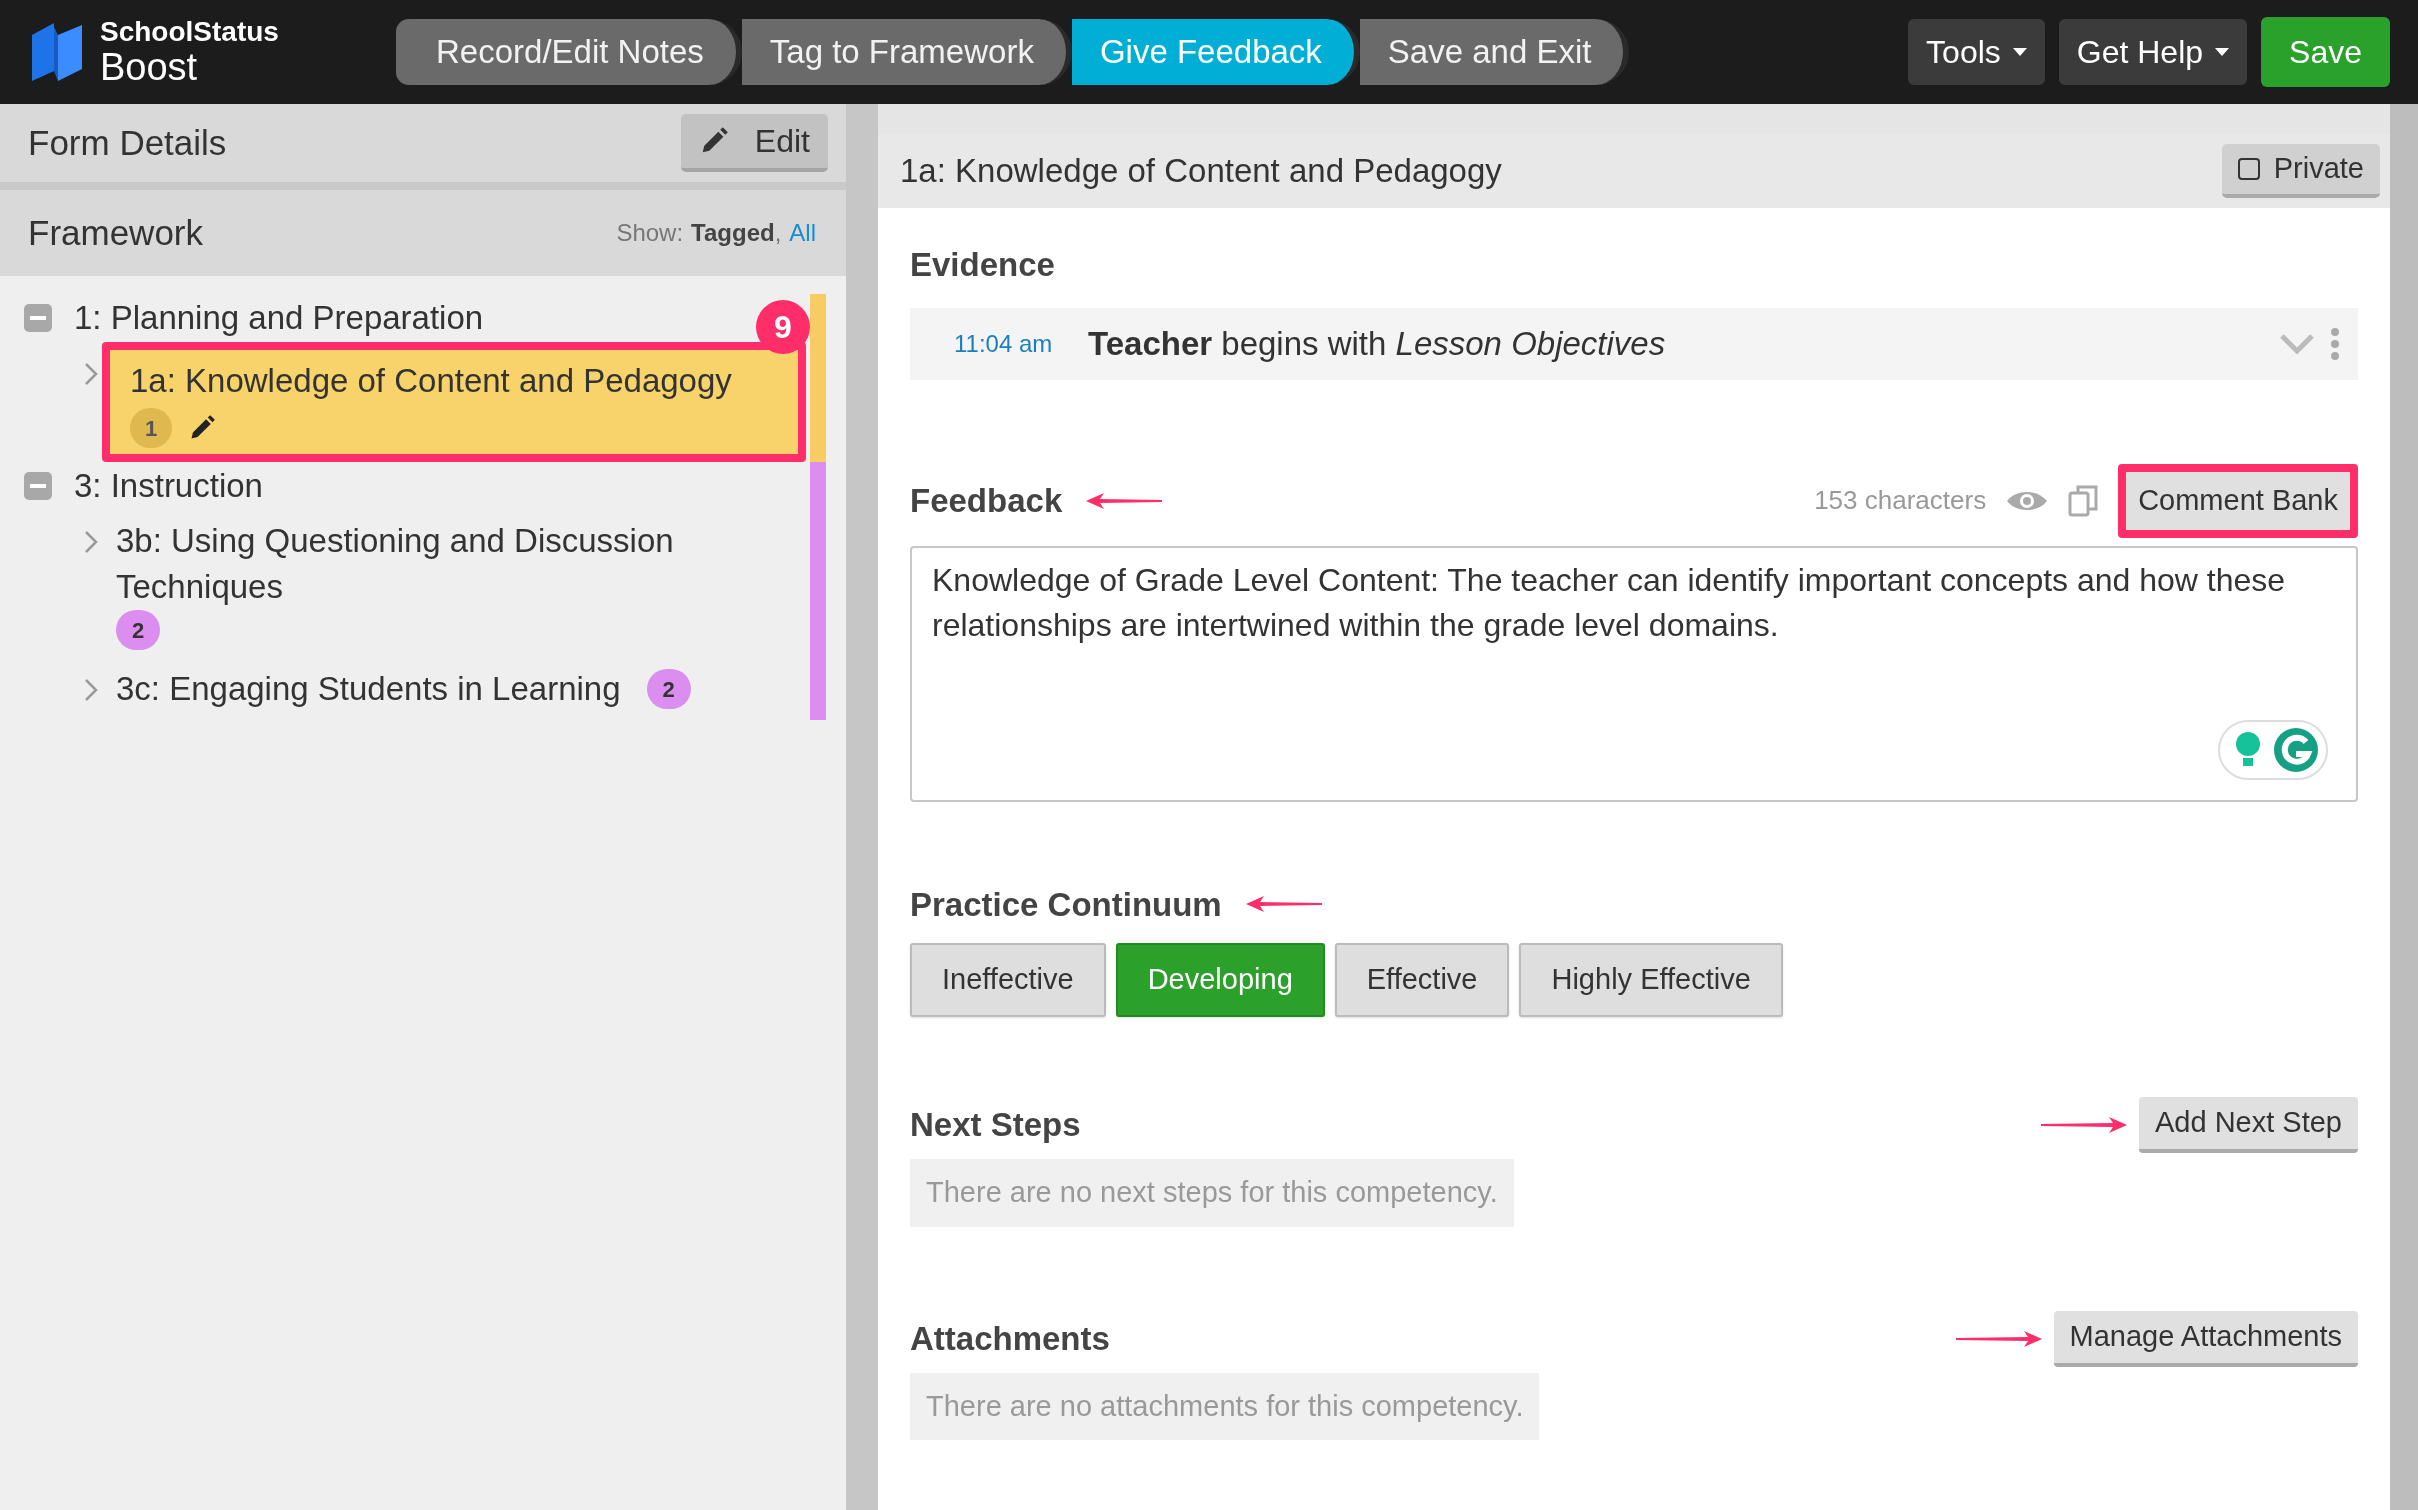 The image size is (2418, 1510). What do you see at coordinates (986, 500) in the screenshot?
I see `section-heading: Feedback` at bounding box center [986, 500].